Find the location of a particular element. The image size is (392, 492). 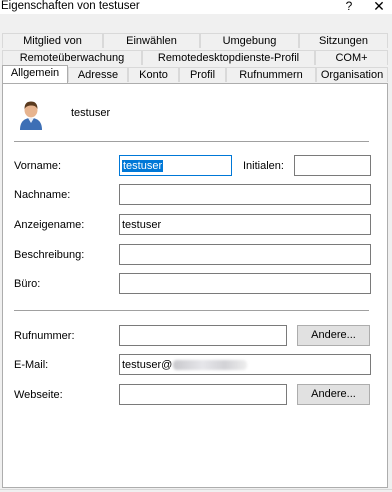

vorname-field: testuser is located at coordinates (175, 165).